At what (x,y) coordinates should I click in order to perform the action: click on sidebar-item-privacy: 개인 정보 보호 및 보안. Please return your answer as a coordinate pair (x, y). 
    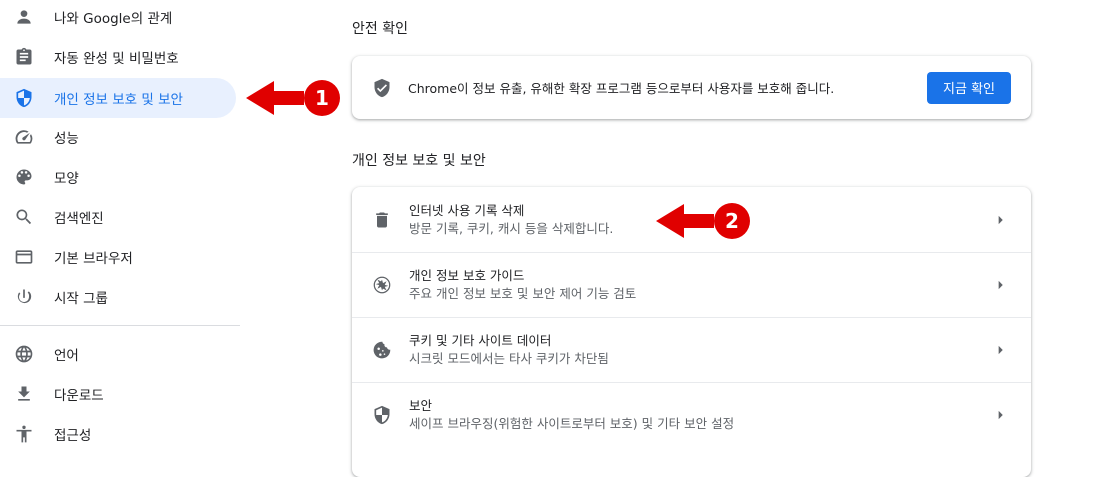
    Looking at the image, I should click on (118, 98).